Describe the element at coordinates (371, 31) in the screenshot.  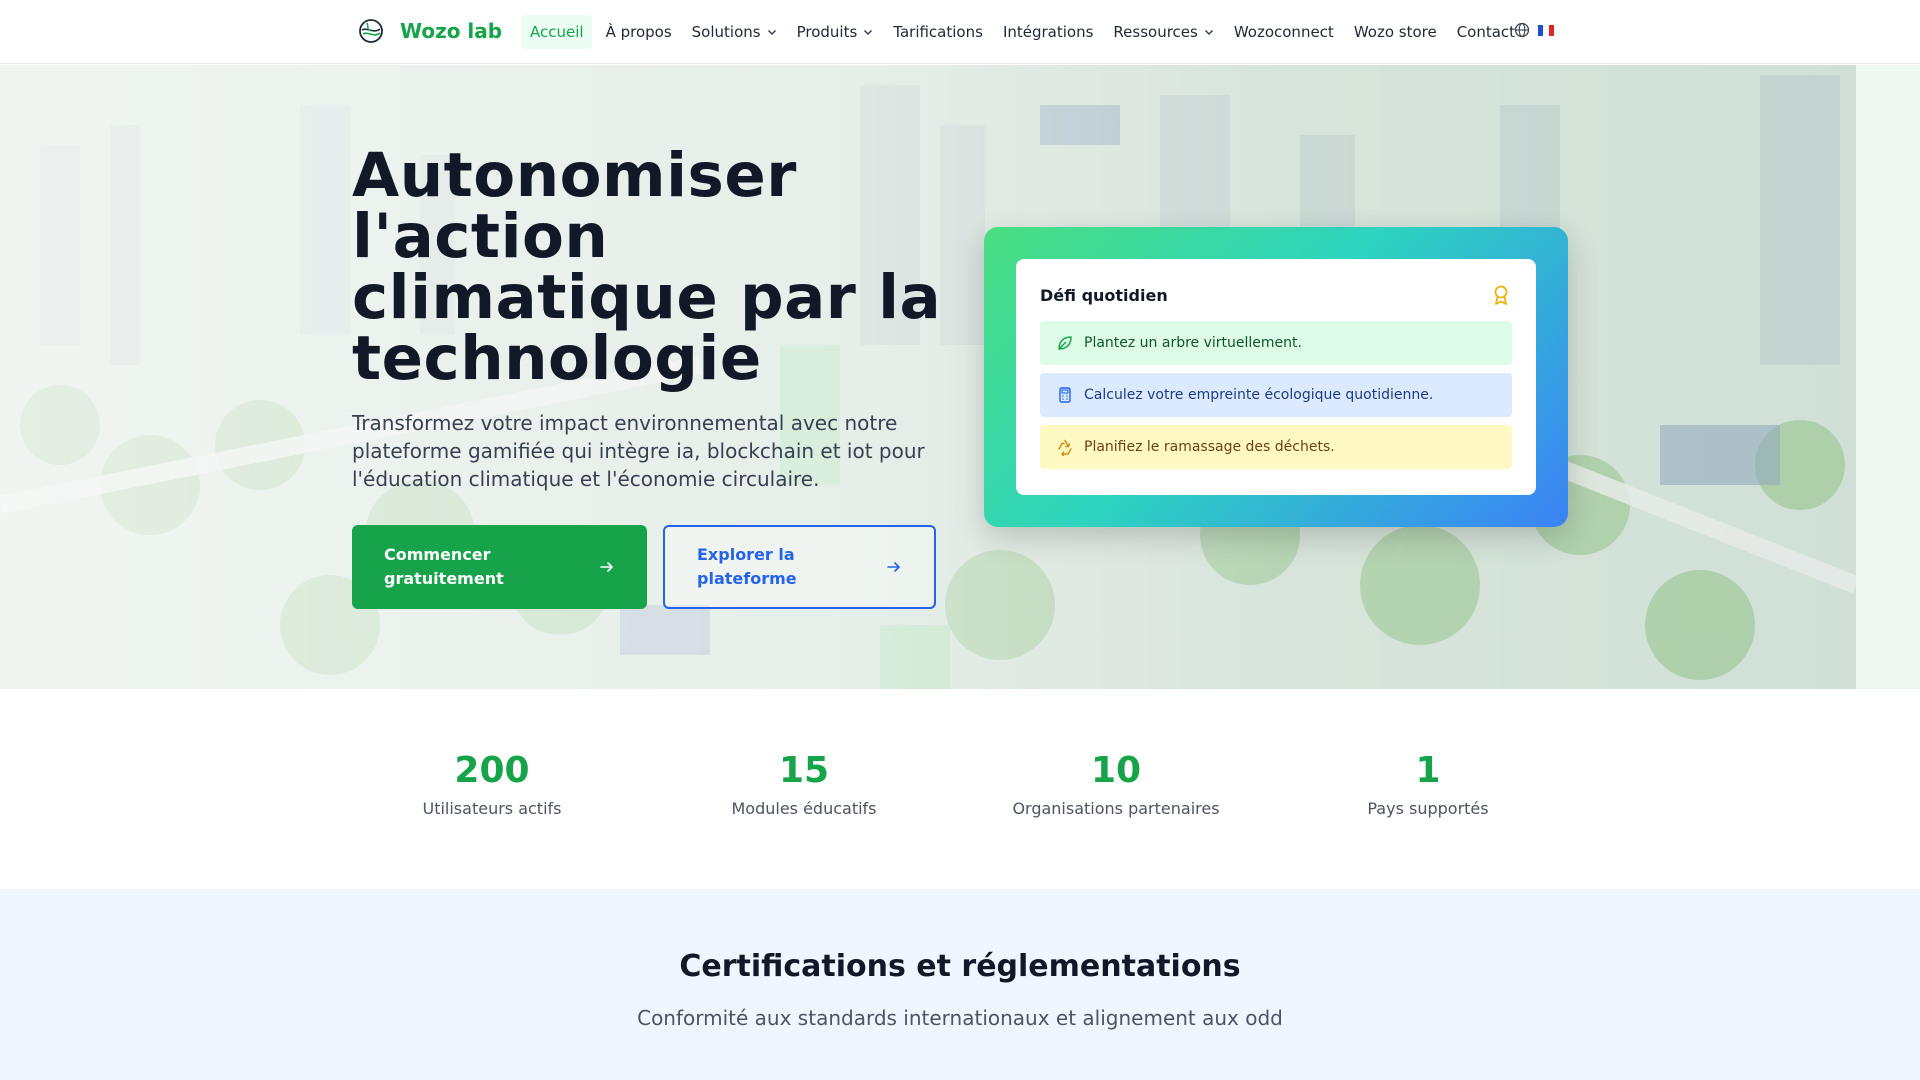
I see `globe-leaf-logo-icon` at that location.